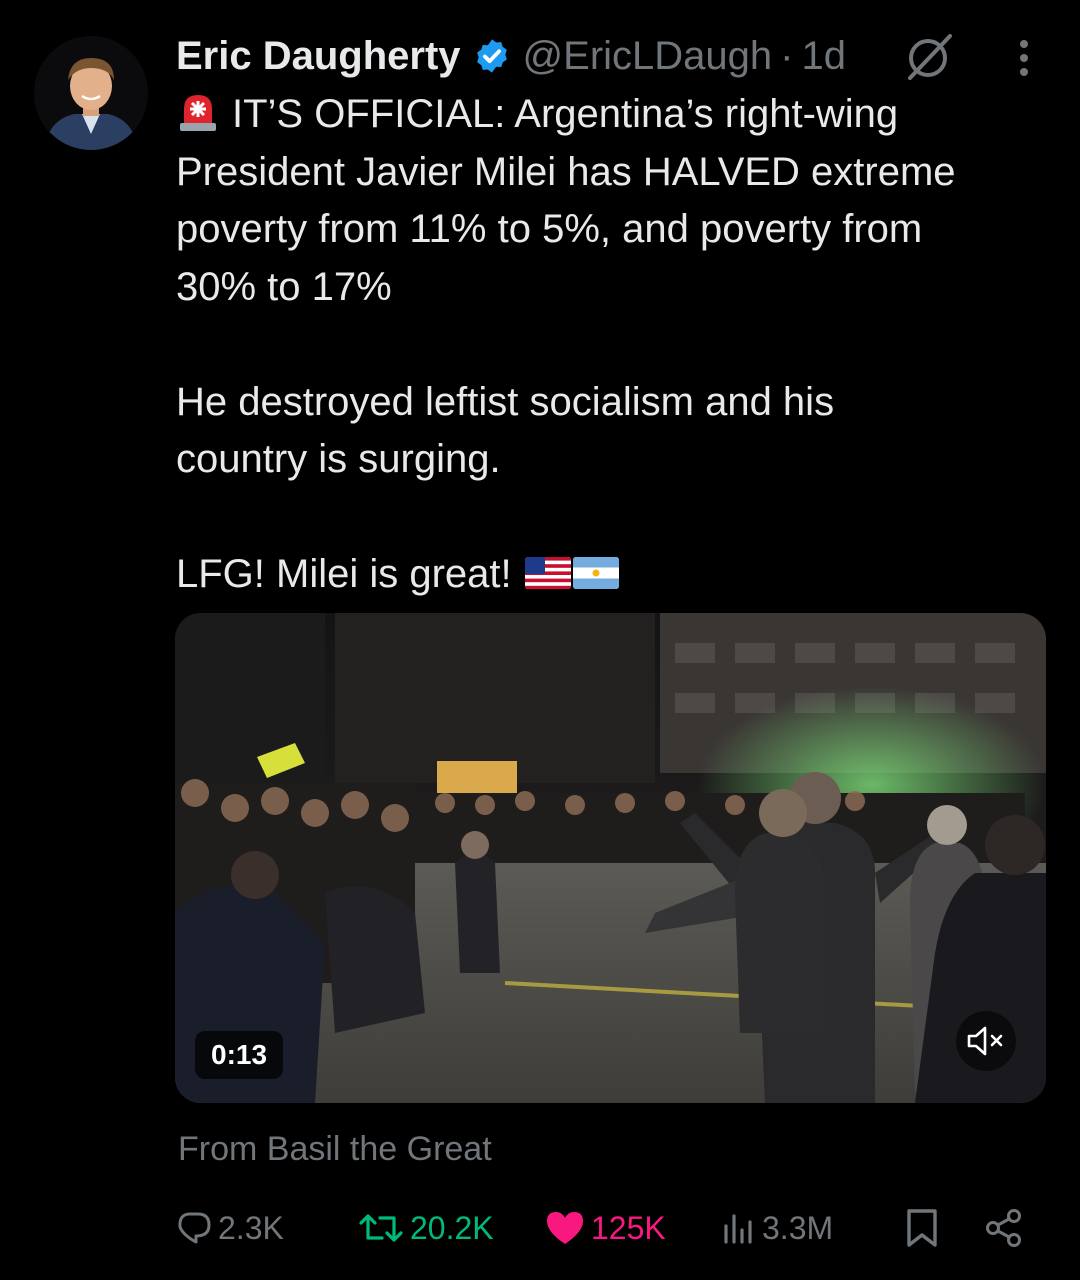 The image size is (1080, 1280). Describe the element at coordinates (1024, 60) in the screenshot. I see `more-icon` at that location.